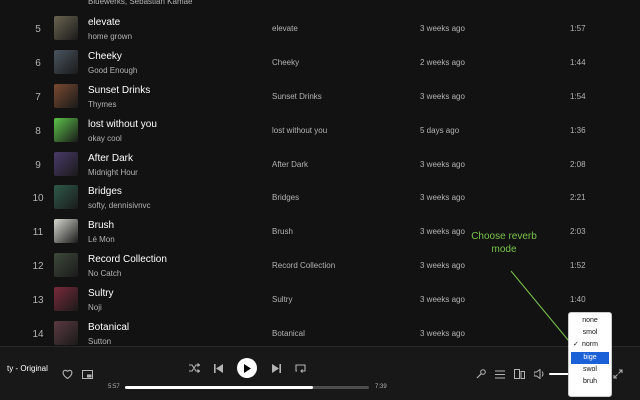 This screenshot has height=400, width=640. What do you see at coordinates (38, 267) in the screenshot?
I see `track-number: 12` at bounding box center [38, 267].